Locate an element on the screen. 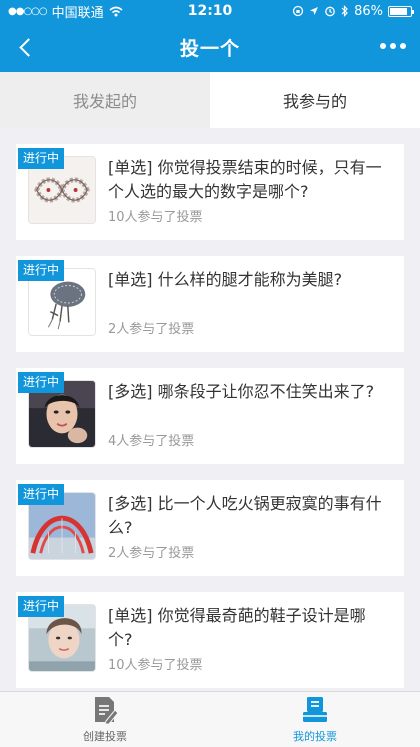 The image size is (420, 747). more-button is located at coordinates (393, 46).